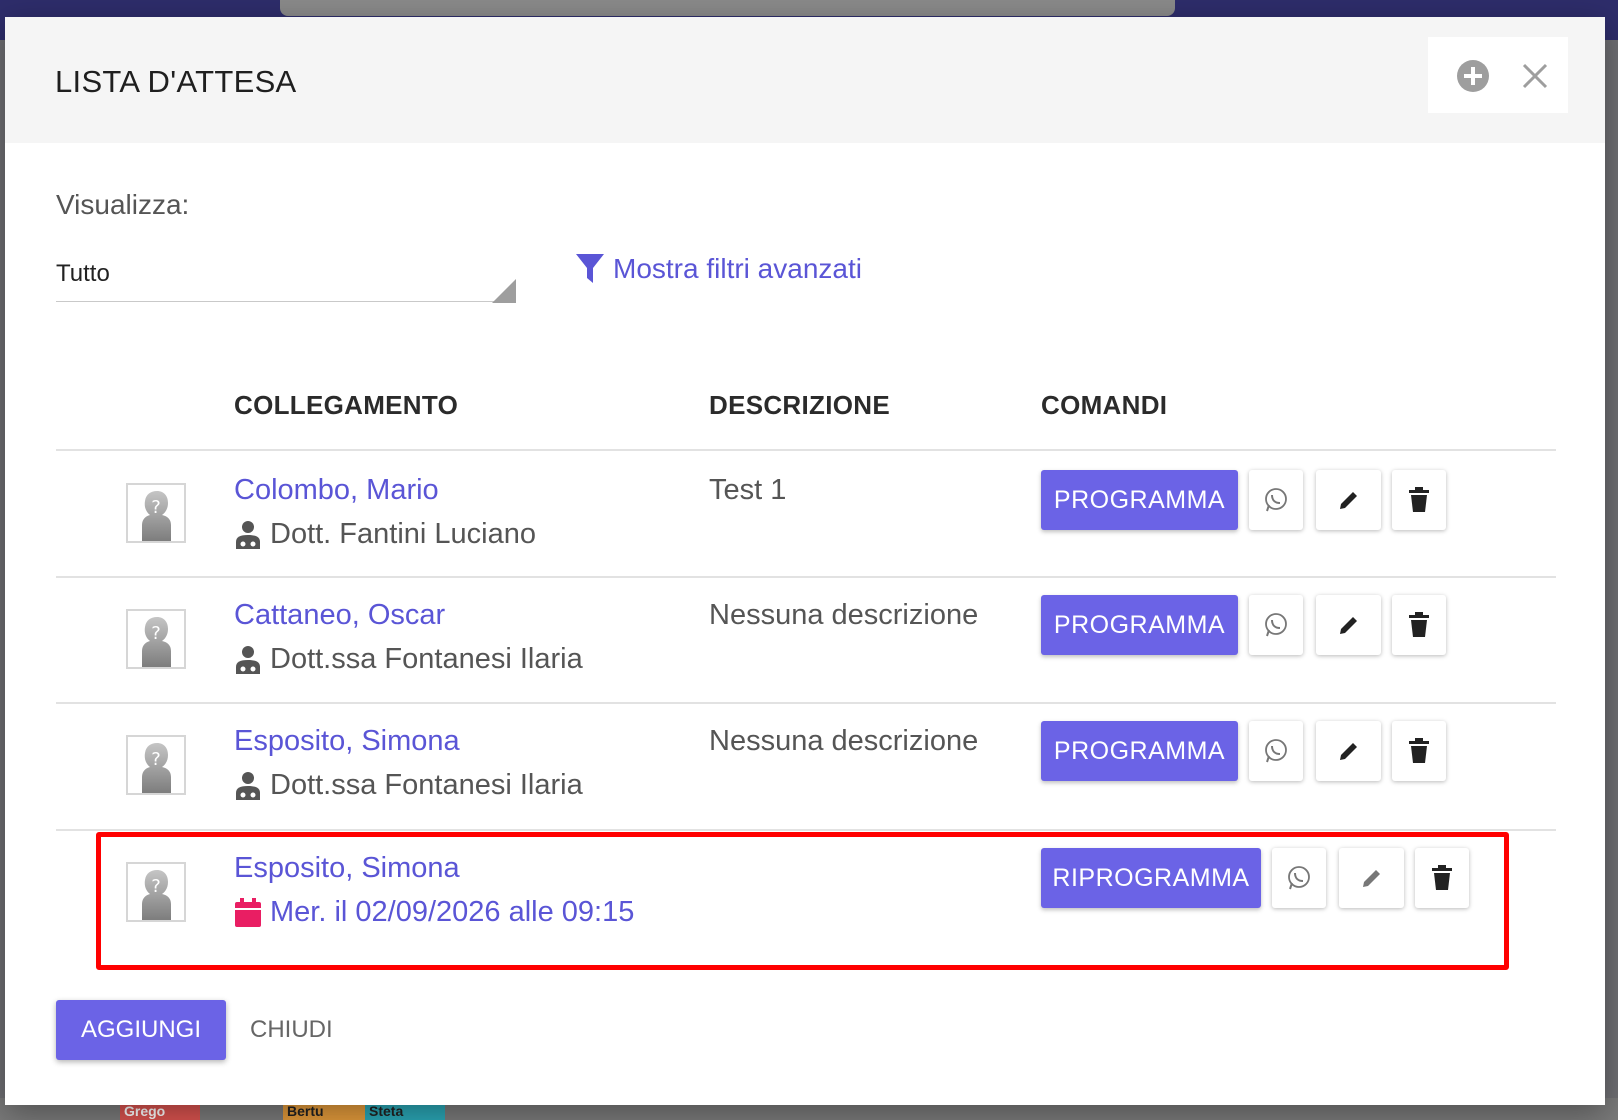 Image resolution: width=1618 pixels, height=1120 pixels. Describe the element at coordinates (590, 268) in the screenshot. I see `filter-icon` at that location.